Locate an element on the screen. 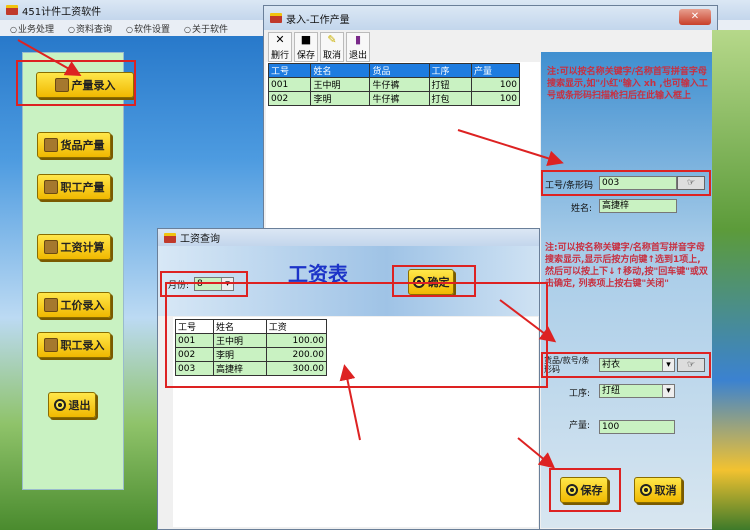 This screenshot has height=530, width=750. button-label: 工资计算 is located at coordinates (82, 247).